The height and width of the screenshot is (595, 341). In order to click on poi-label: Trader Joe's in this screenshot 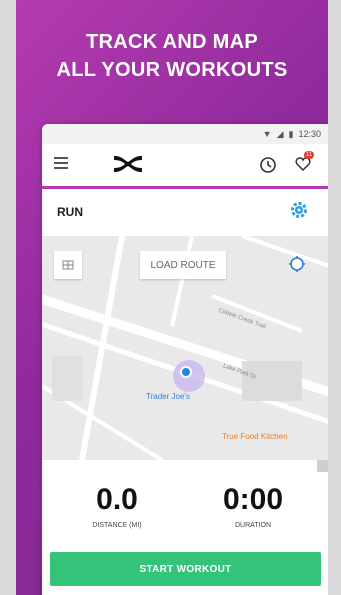, I will do `click(168, 396)`.